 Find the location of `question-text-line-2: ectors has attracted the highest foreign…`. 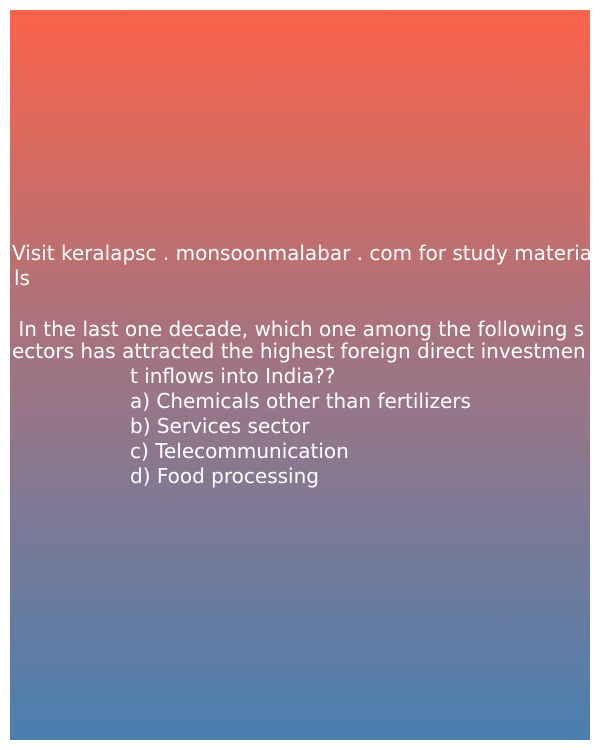

question-text-line-2: ectors has attracted the highest foreign… is located at coordinates (299, 351).